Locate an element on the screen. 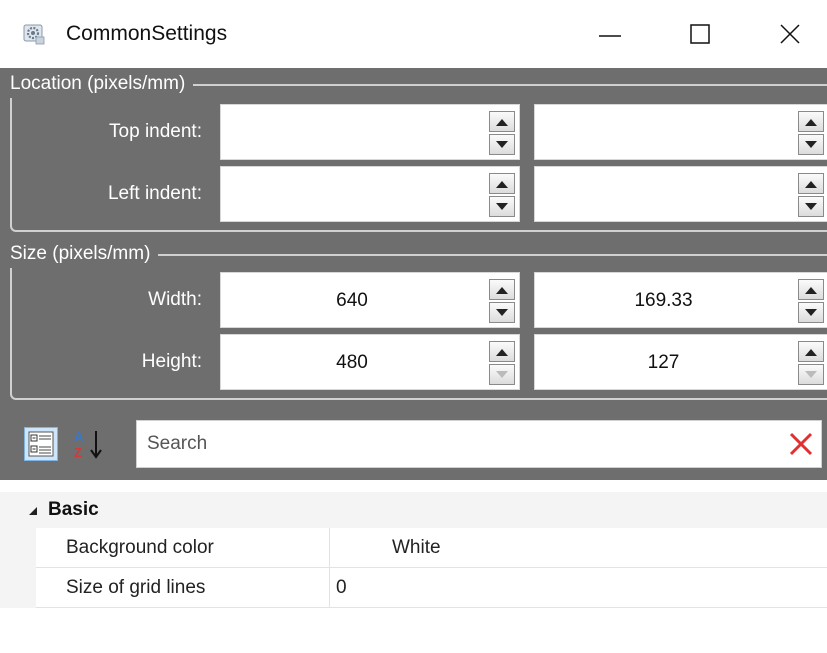 The image size is (827, 653). width-mm-down-button is located at coordinates (811, 312).